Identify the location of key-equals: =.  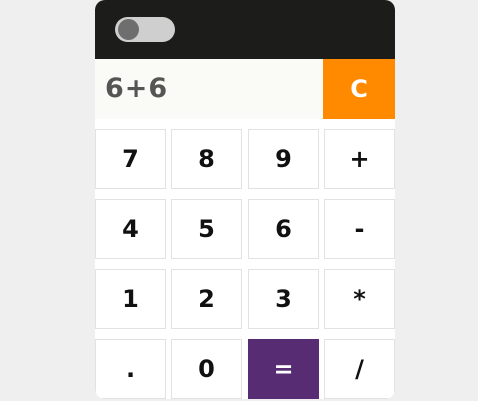
(283, 369).